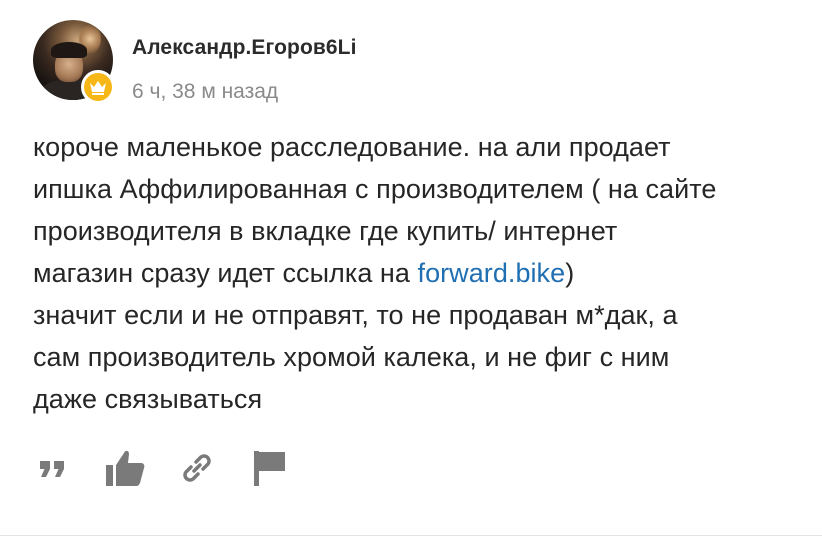  Describe the element at coordinates (225, 273) in the screenshot. I see `comment-text-segment: магазин сразу идет ссылка на` at that location.